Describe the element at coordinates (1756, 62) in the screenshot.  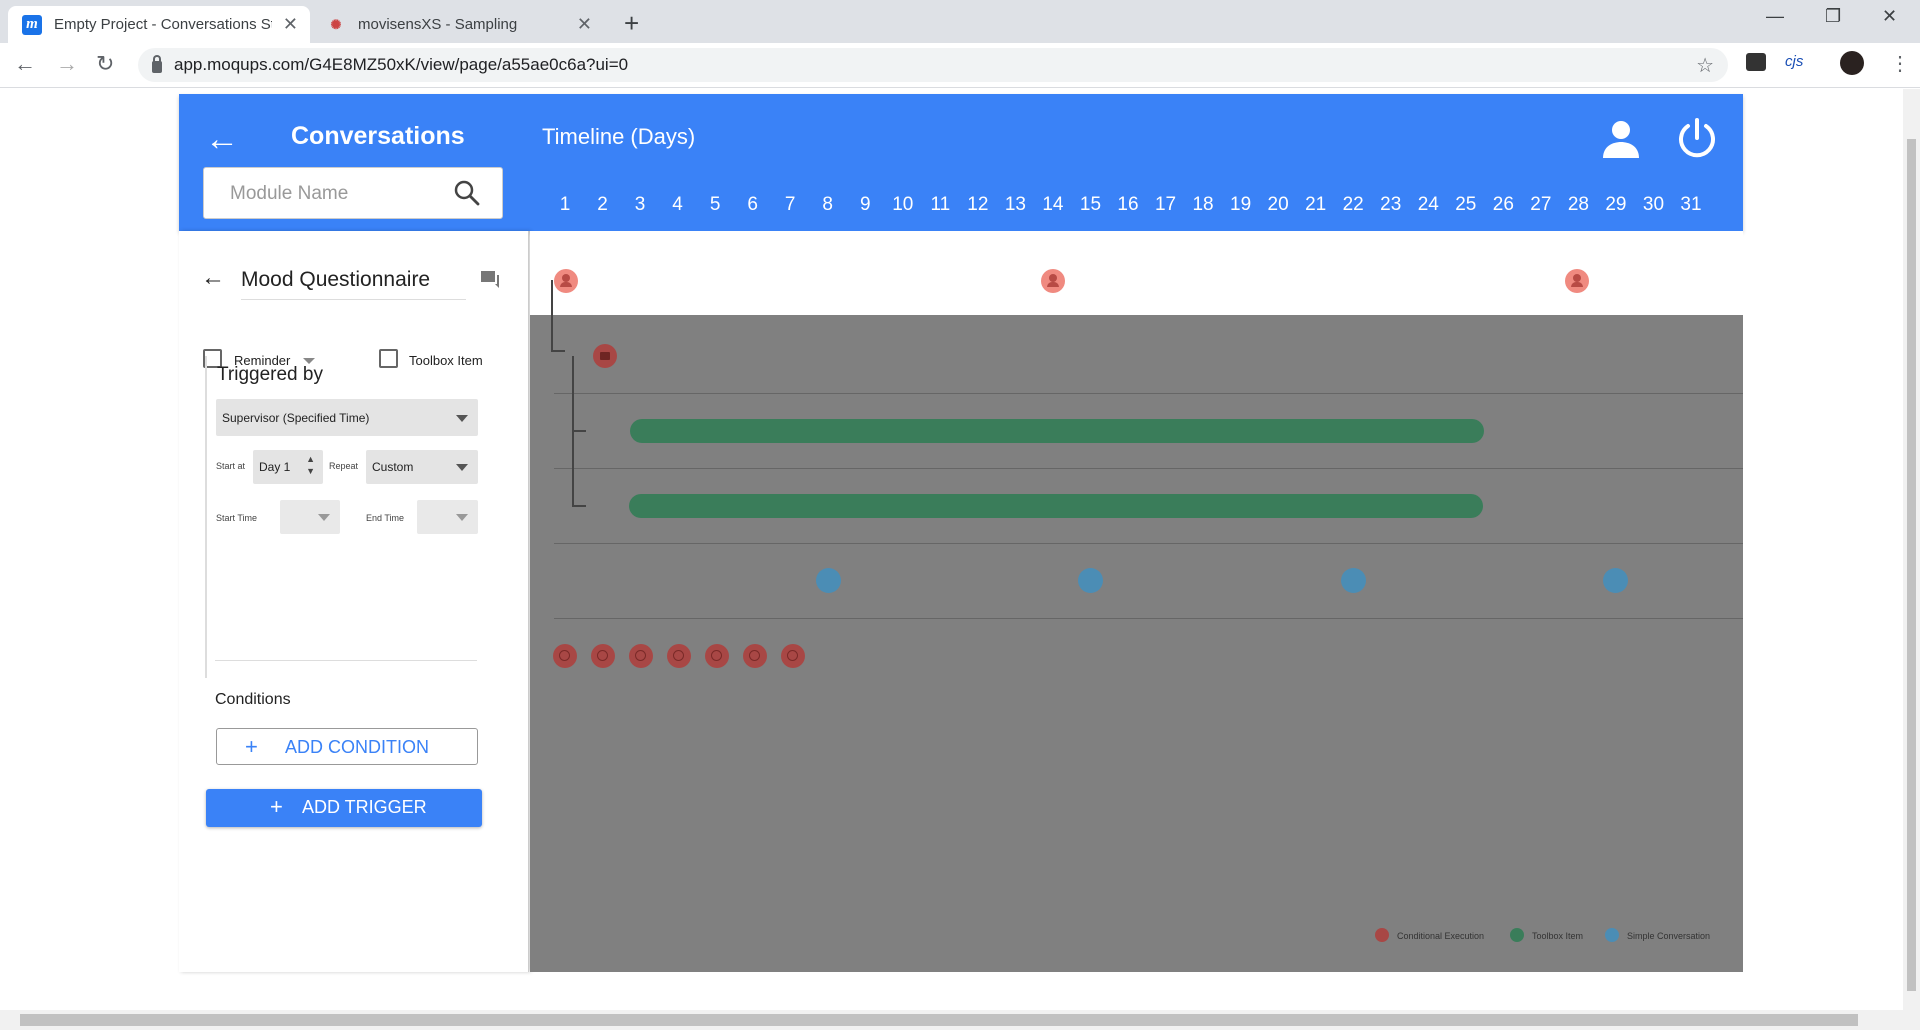
I see `extension-icon` at that location.